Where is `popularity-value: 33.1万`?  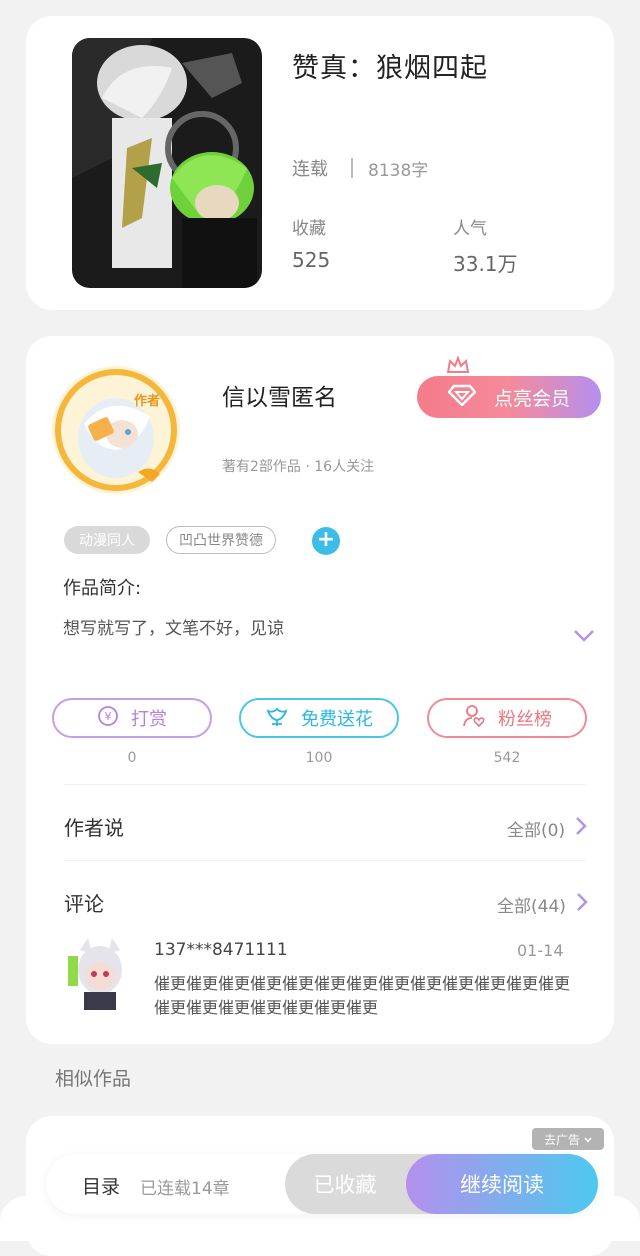 popularity-value: 33.1万 is located at coordinates (485, 264).